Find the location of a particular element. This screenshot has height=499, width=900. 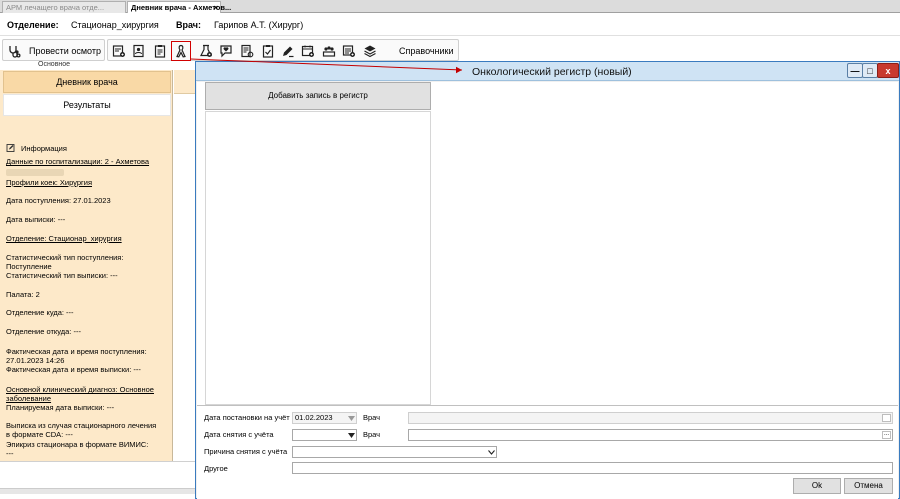

ok-button: Ok is located at coordinates (817, 486).